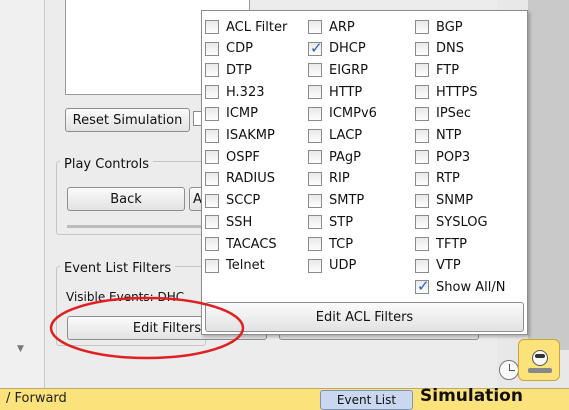 The image size is (569, 410). I want to click on protocol-filter-item: TCP, so click(330, 244).